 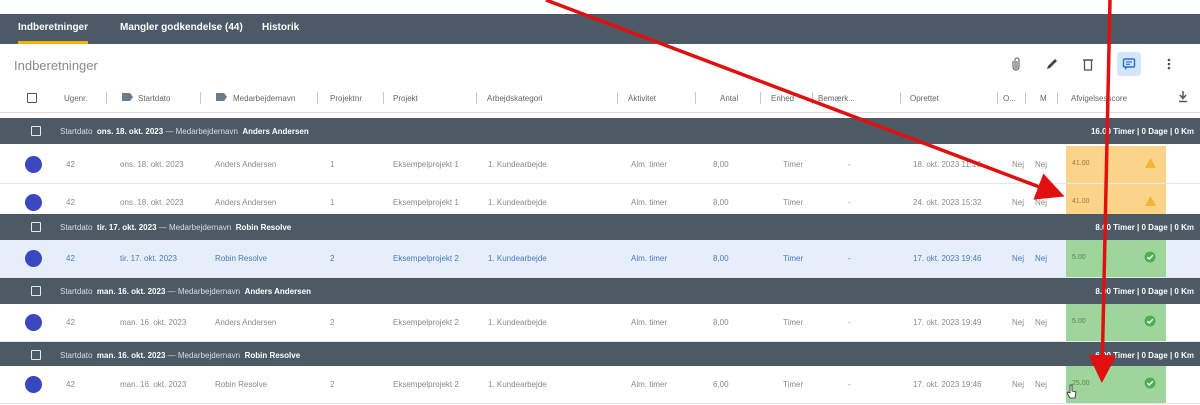 I want to click on afvigelsesscore-cell: 41.00, so click(x=1116, y=164).